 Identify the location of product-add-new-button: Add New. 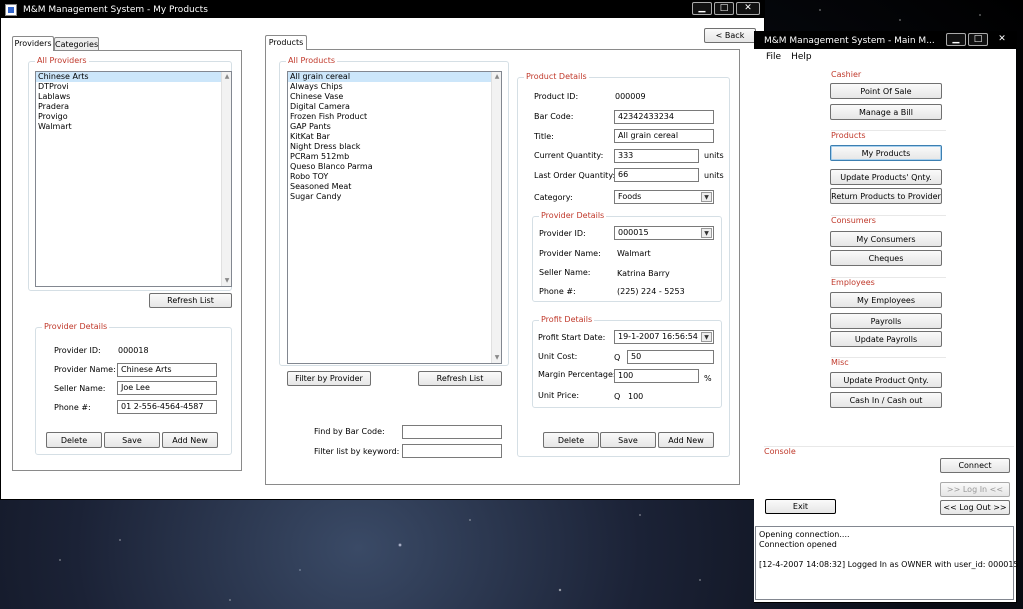
(686, 440).